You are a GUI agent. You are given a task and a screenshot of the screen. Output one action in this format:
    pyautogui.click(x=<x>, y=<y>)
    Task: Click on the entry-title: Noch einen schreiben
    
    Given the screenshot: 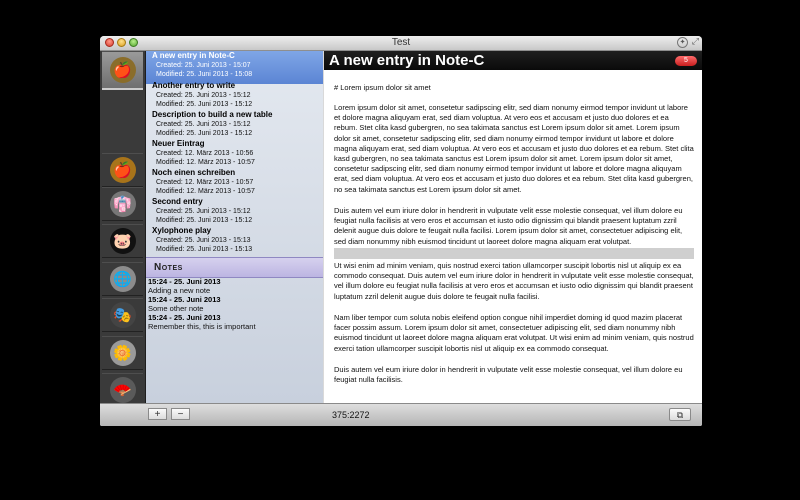 What is the action you would take?
    pyautogui.click(x=194, y=172)
    